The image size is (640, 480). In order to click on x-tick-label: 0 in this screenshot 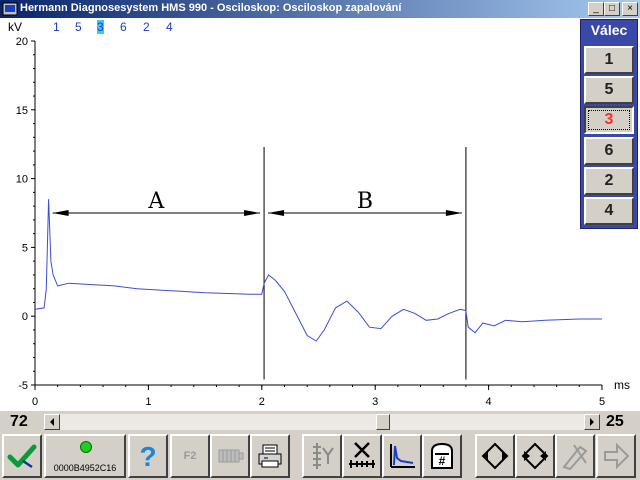, I will do `click(35, 402)`.